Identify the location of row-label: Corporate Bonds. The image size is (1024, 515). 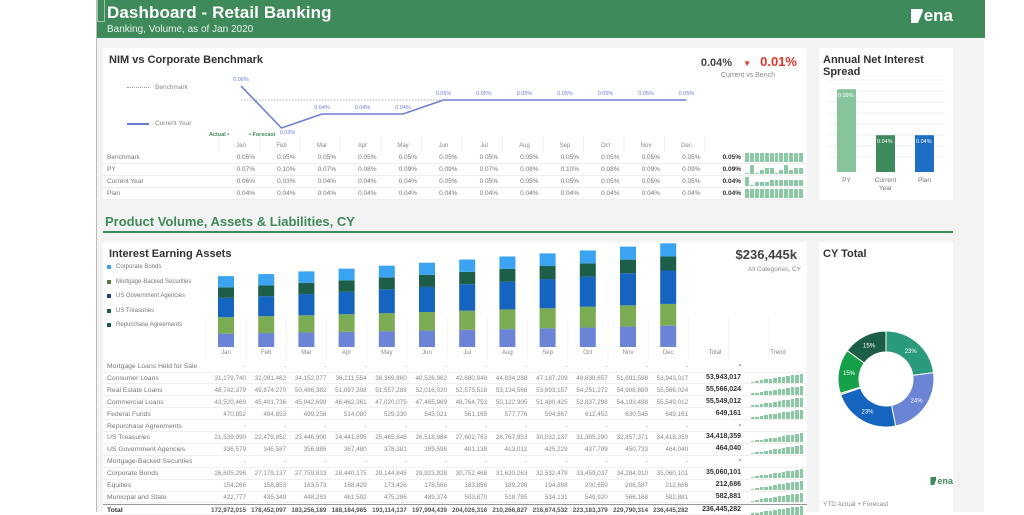
(133, 474).